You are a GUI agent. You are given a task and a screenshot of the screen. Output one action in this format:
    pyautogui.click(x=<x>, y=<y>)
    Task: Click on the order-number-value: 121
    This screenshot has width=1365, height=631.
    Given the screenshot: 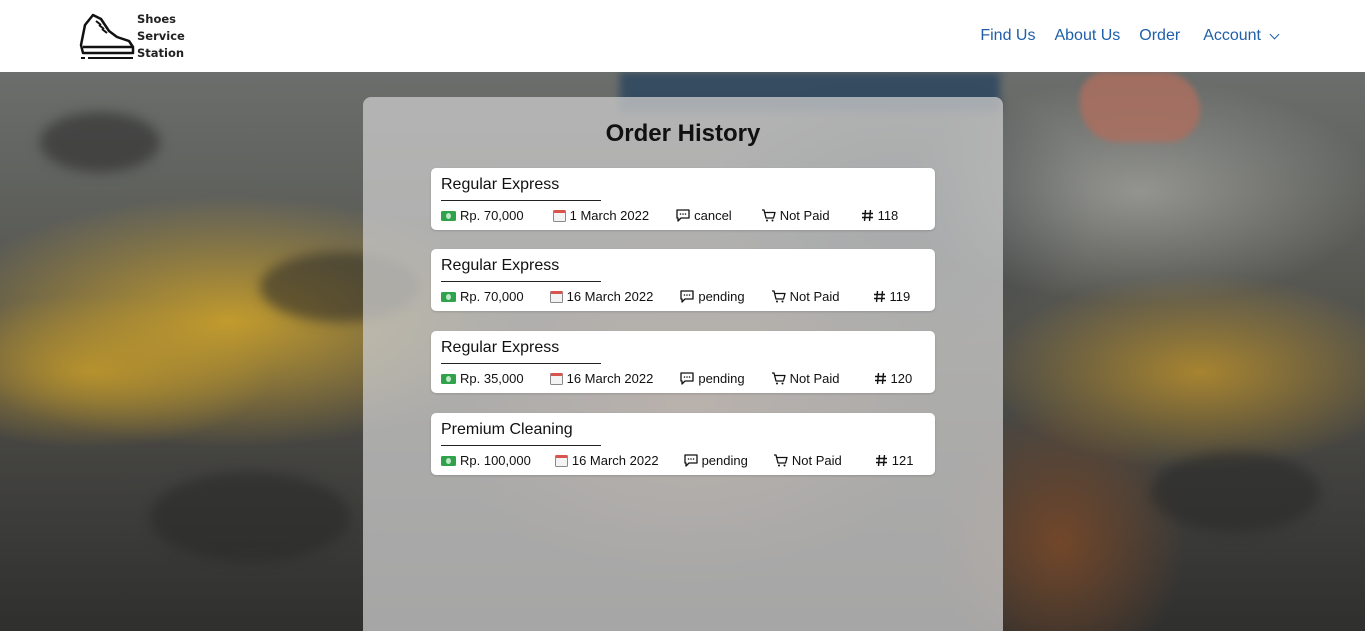 What is the action you would take?
    pyautogui.click(x=902, y=460)
    